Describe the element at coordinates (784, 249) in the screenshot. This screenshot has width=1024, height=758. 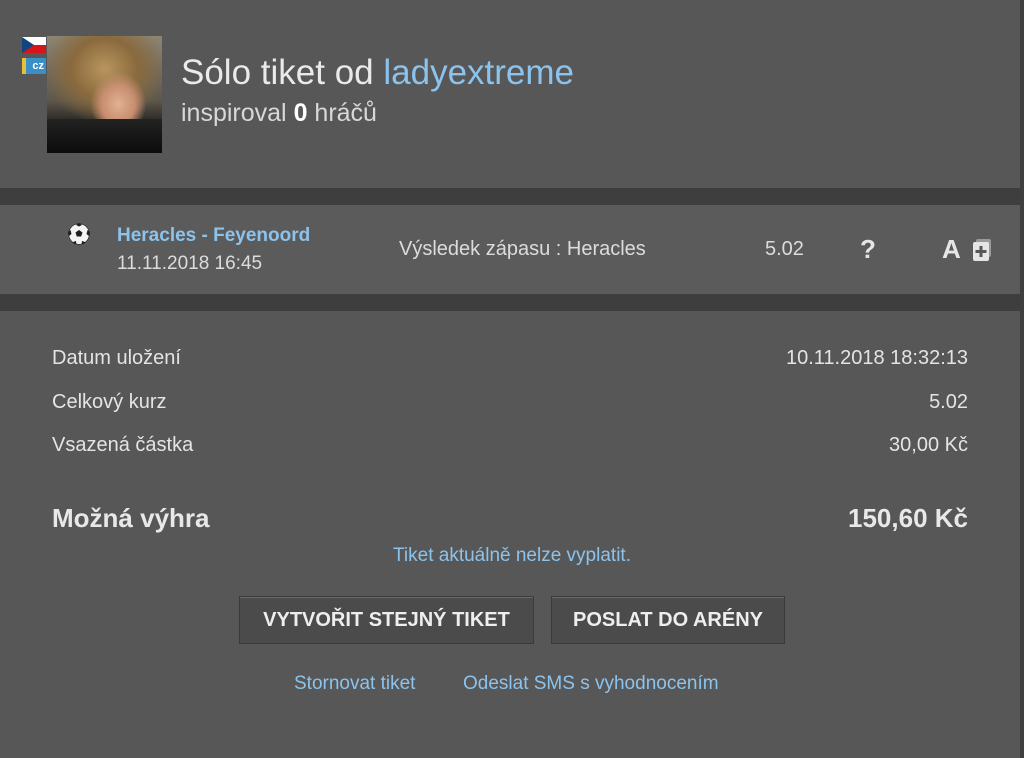
I see `bet-odds: 5.02` at that location.